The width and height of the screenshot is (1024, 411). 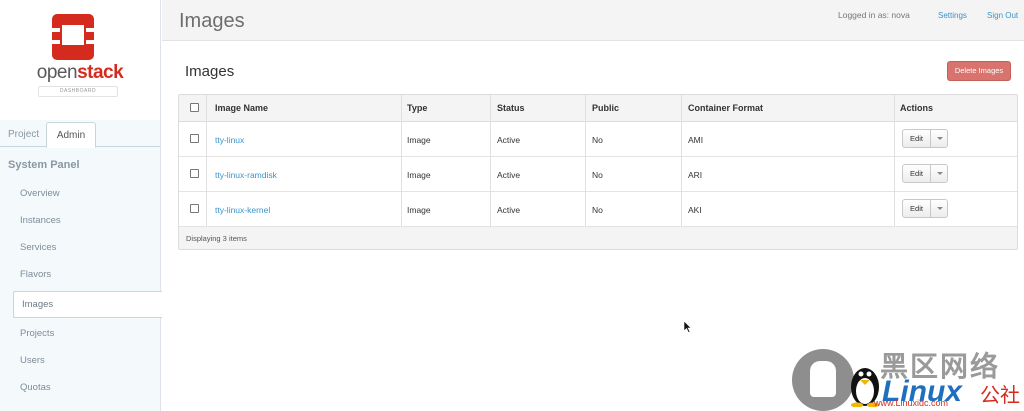 I want to click on brand-subtitle: DASHBOARD, so click(x=78, y=91).